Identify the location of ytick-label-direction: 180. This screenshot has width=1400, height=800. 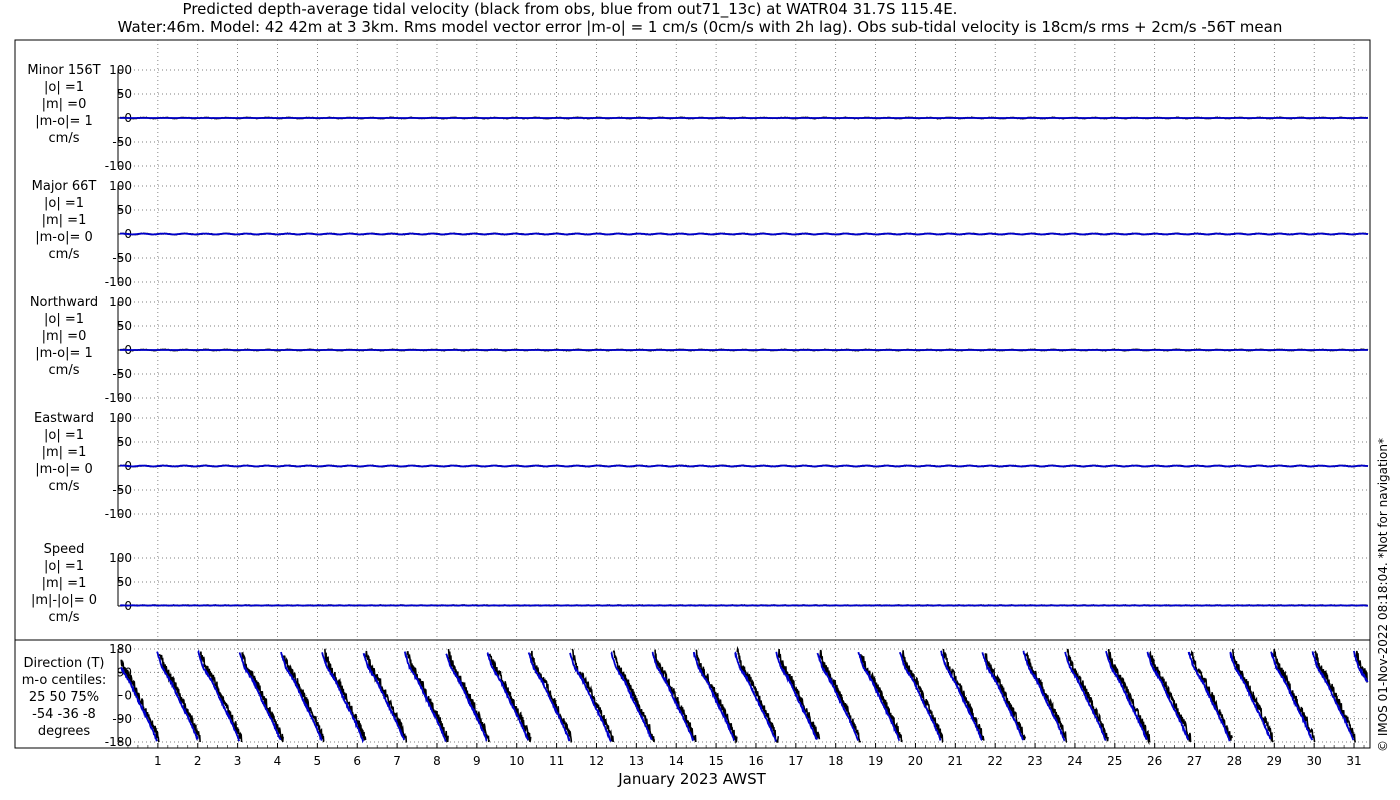
(120, 649).